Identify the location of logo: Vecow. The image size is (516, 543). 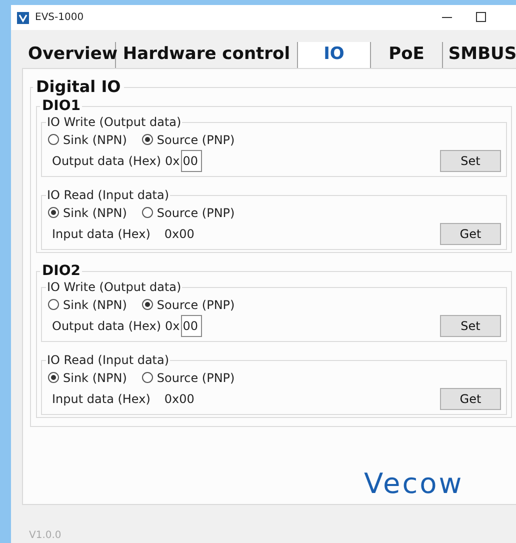
(414, 484).